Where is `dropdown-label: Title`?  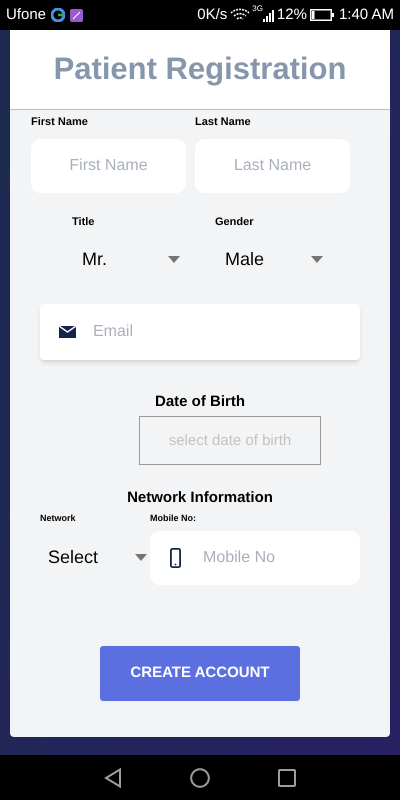
dropdown-label: Title is located at coordinates (84, 222).